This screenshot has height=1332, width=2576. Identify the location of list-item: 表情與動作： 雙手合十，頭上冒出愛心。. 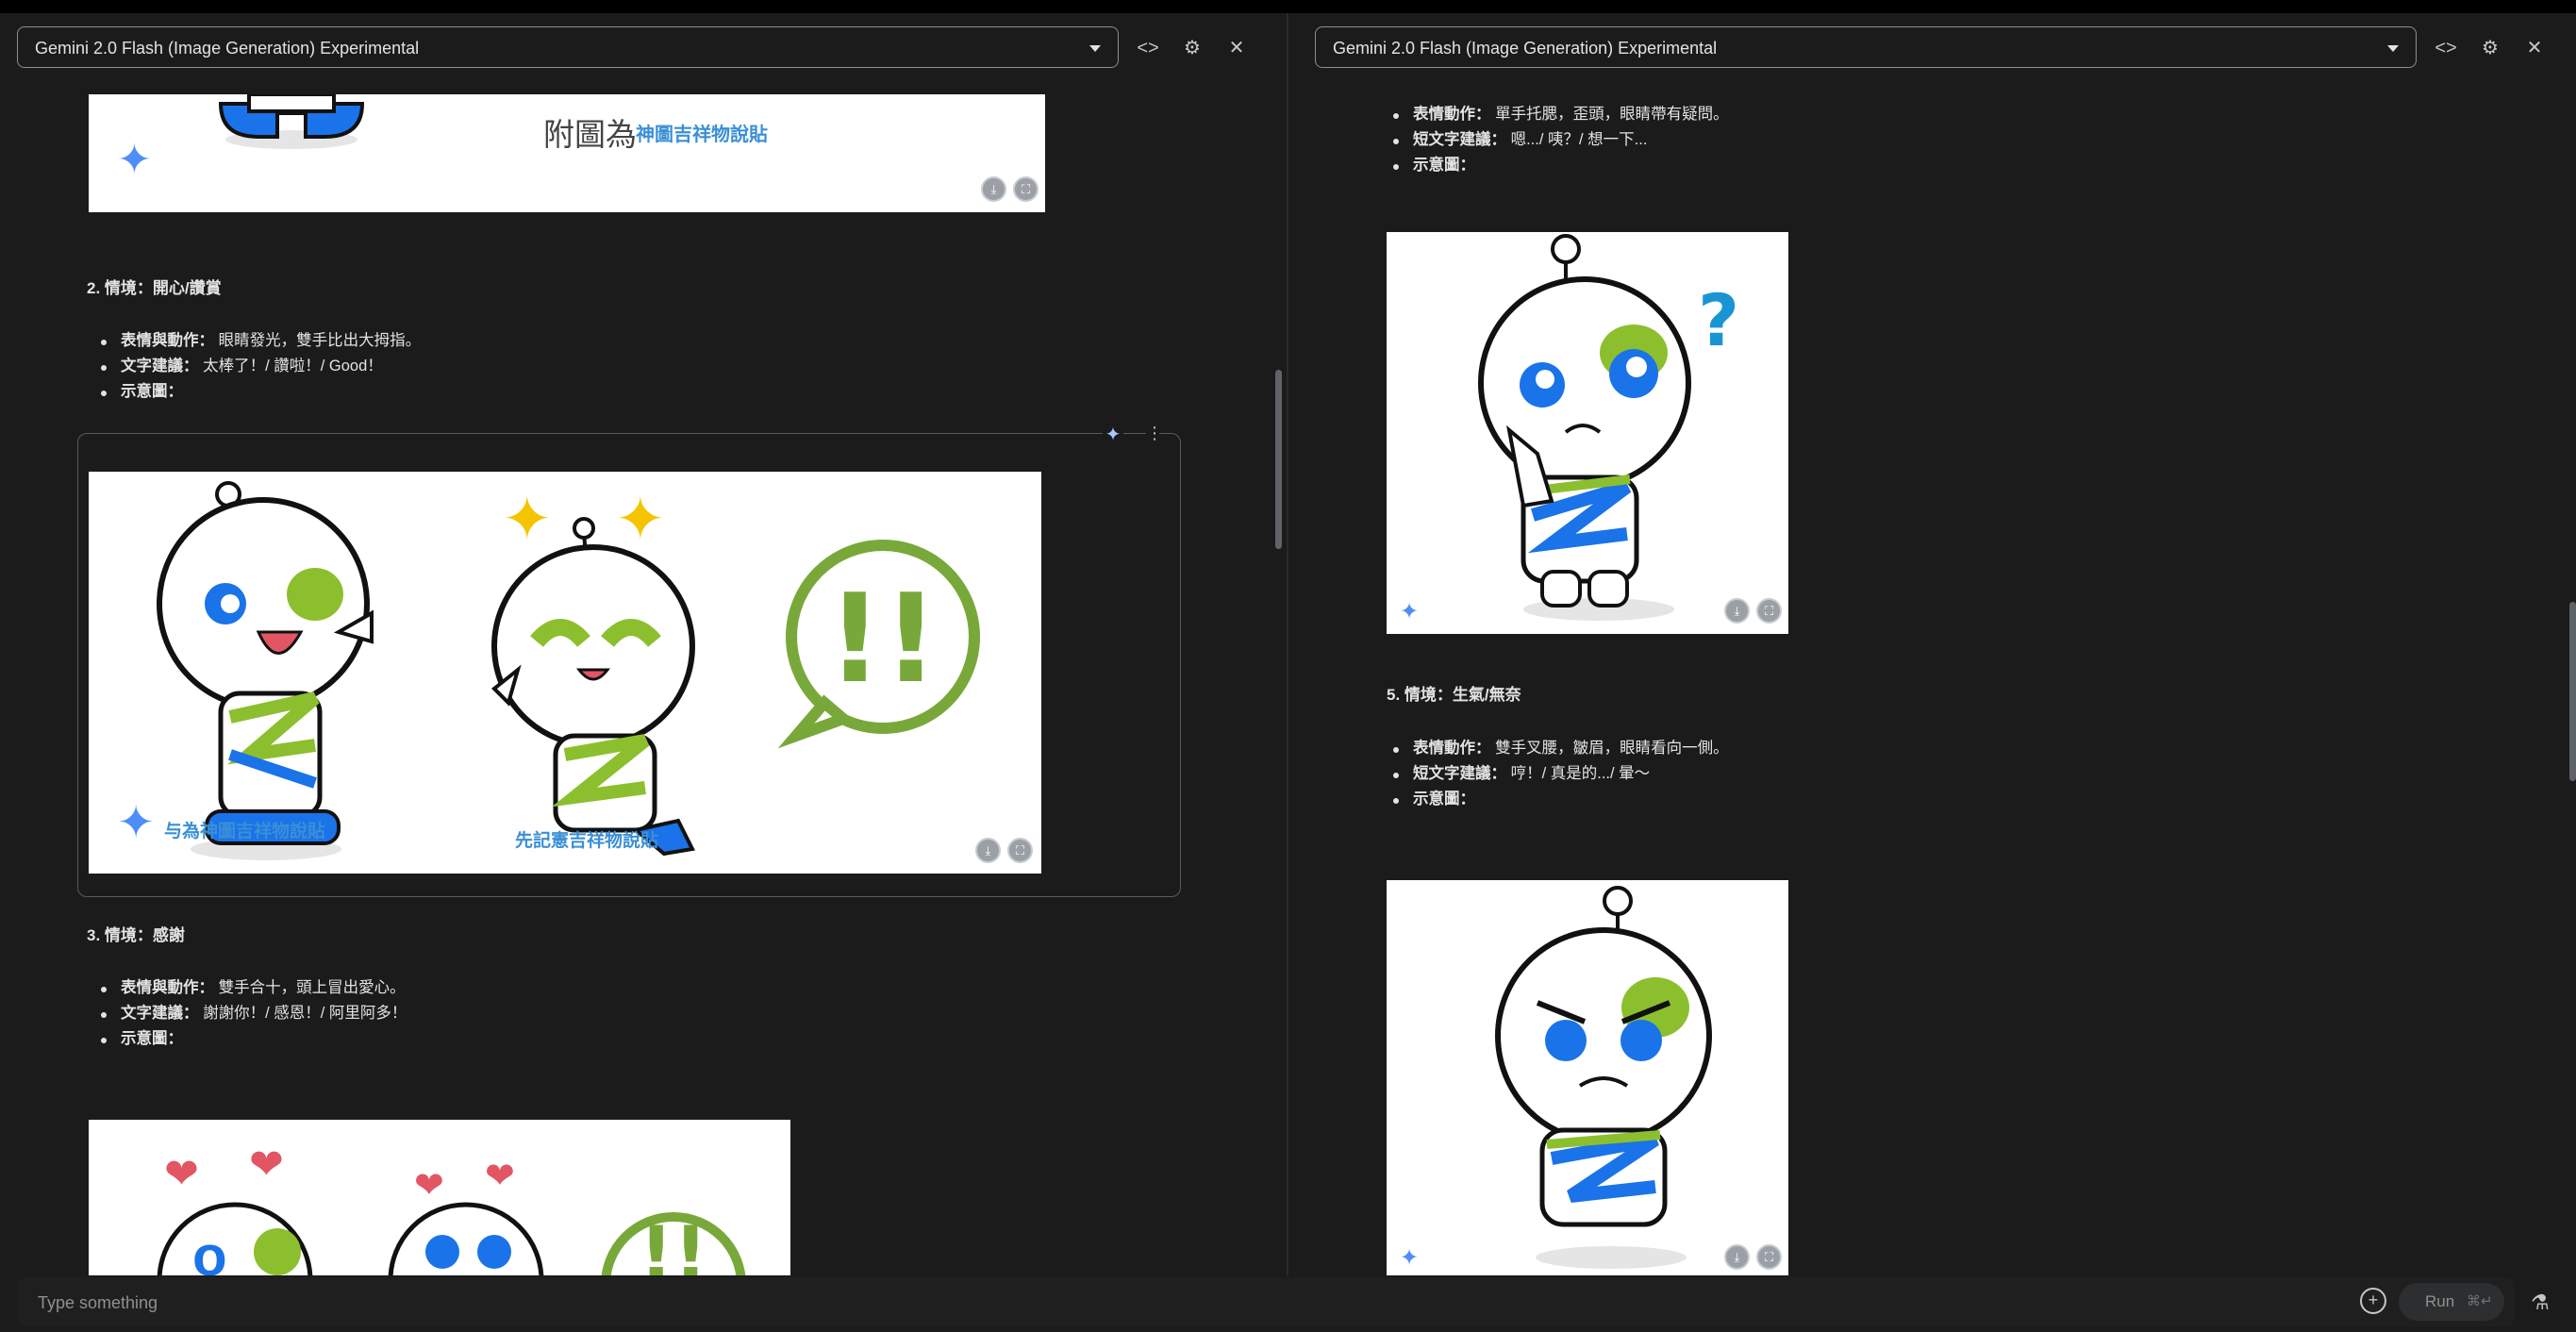
(250, 988).